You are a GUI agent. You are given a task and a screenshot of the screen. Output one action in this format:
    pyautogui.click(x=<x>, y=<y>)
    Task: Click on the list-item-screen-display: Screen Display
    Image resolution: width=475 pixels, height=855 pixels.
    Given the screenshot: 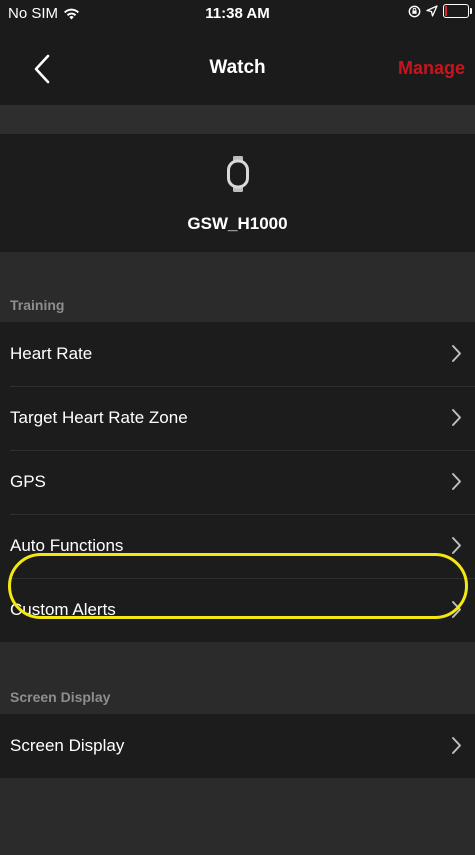 What is the action you would take?
    pyautogui.click(x=237, y=746)
    